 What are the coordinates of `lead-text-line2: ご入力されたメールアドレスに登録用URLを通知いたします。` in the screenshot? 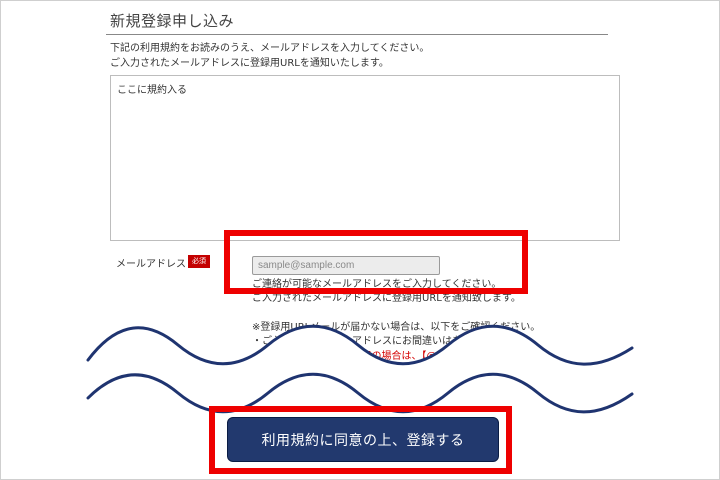 It's located at (249, 63).